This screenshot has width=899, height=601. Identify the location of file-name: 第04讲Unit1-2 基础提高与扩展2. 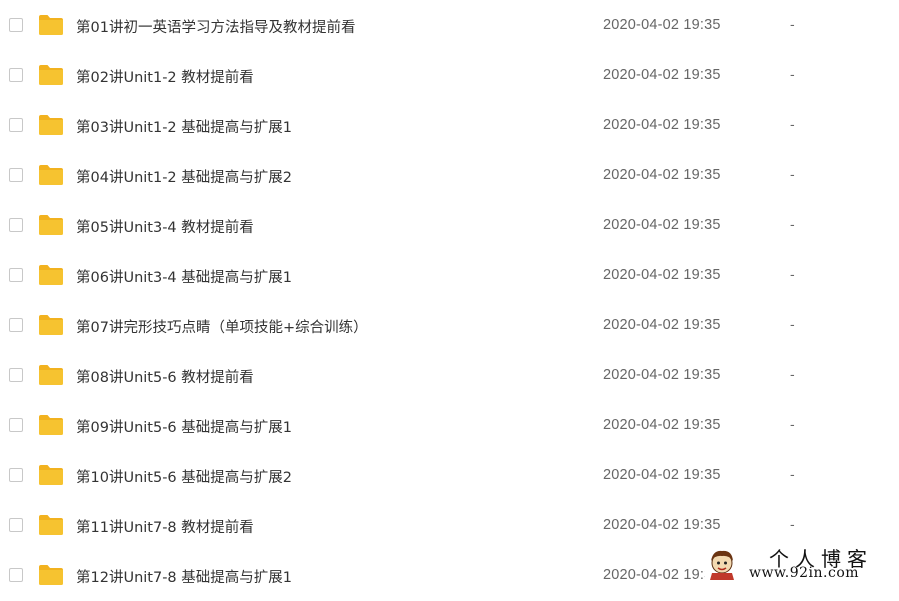
(184, 176).